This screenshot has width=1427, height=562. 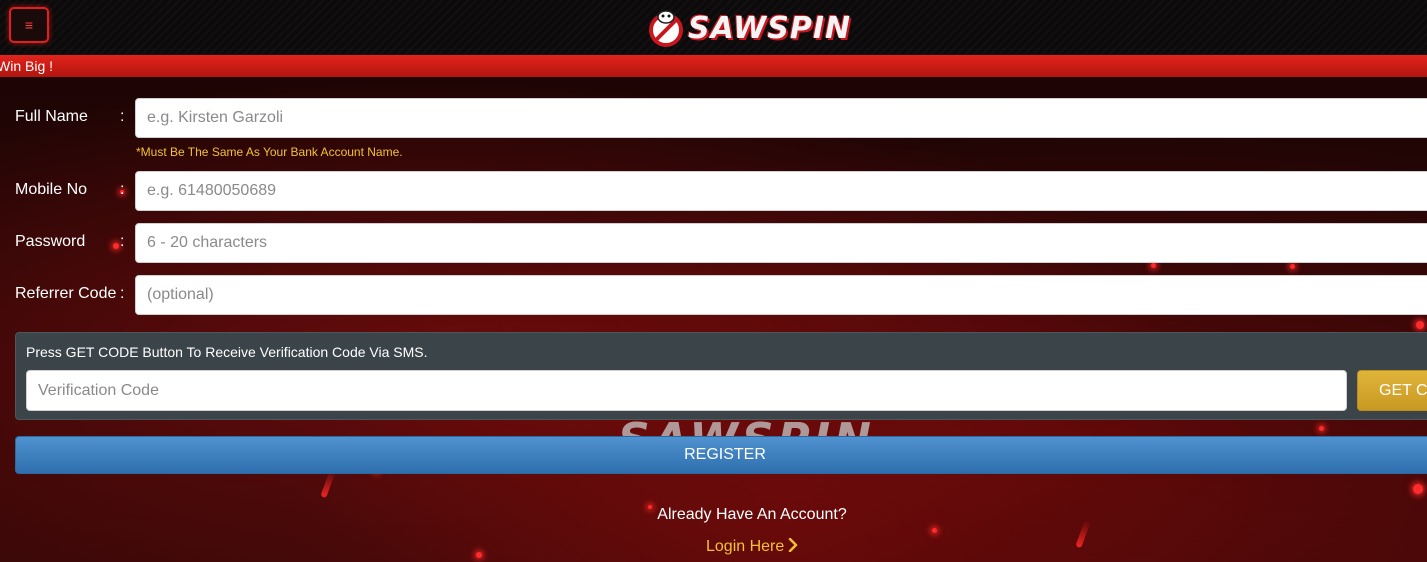 What do you see at coordinates (50, 241) in the screenshot?
I see `password-label: Password` at bounding box center [50, 241].